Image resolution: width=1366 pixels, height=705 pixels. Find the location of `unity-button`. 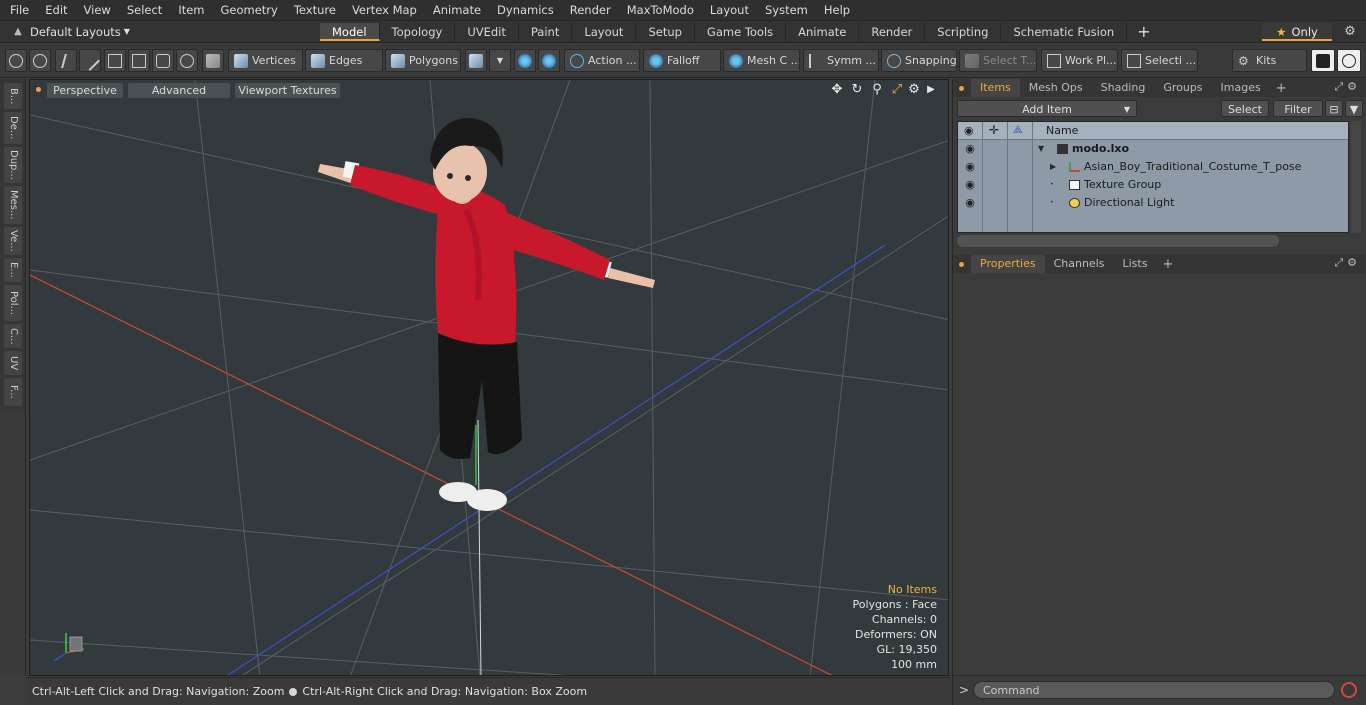

unity-button is located at coordinates (1323, 60).